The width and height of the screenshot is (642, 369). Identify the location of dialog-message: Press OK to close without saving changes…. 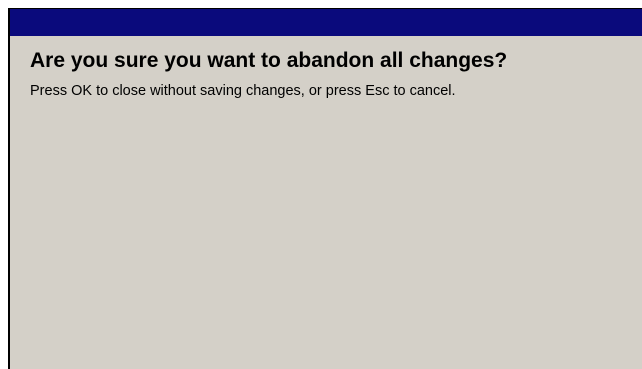
(243, 91).